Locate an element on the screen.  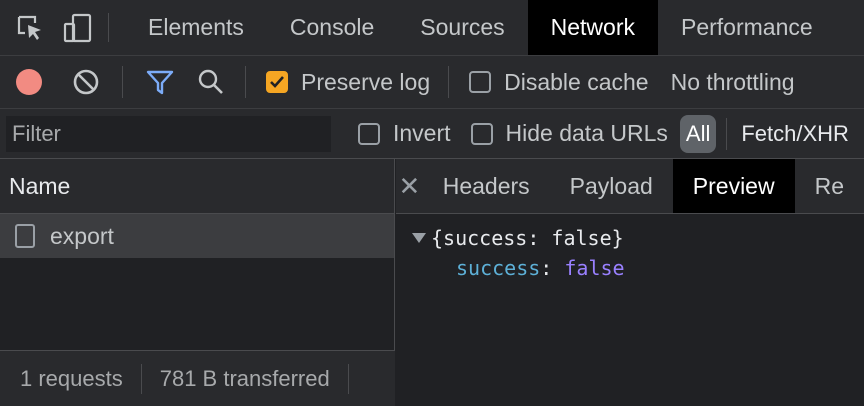
filter-bar: Invert Hide data URLs All Fetch/XHR is located at coordinates (432, 134).